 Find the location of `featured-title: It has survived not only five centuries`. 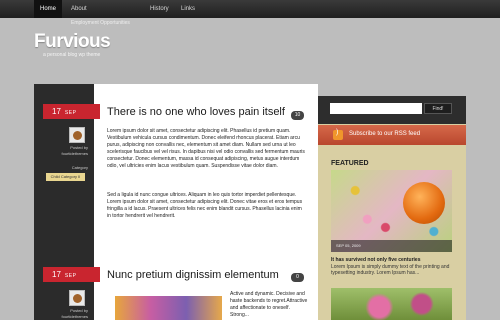

featured-title: It has survived not only five centuries is located at coordinates (375, 260).